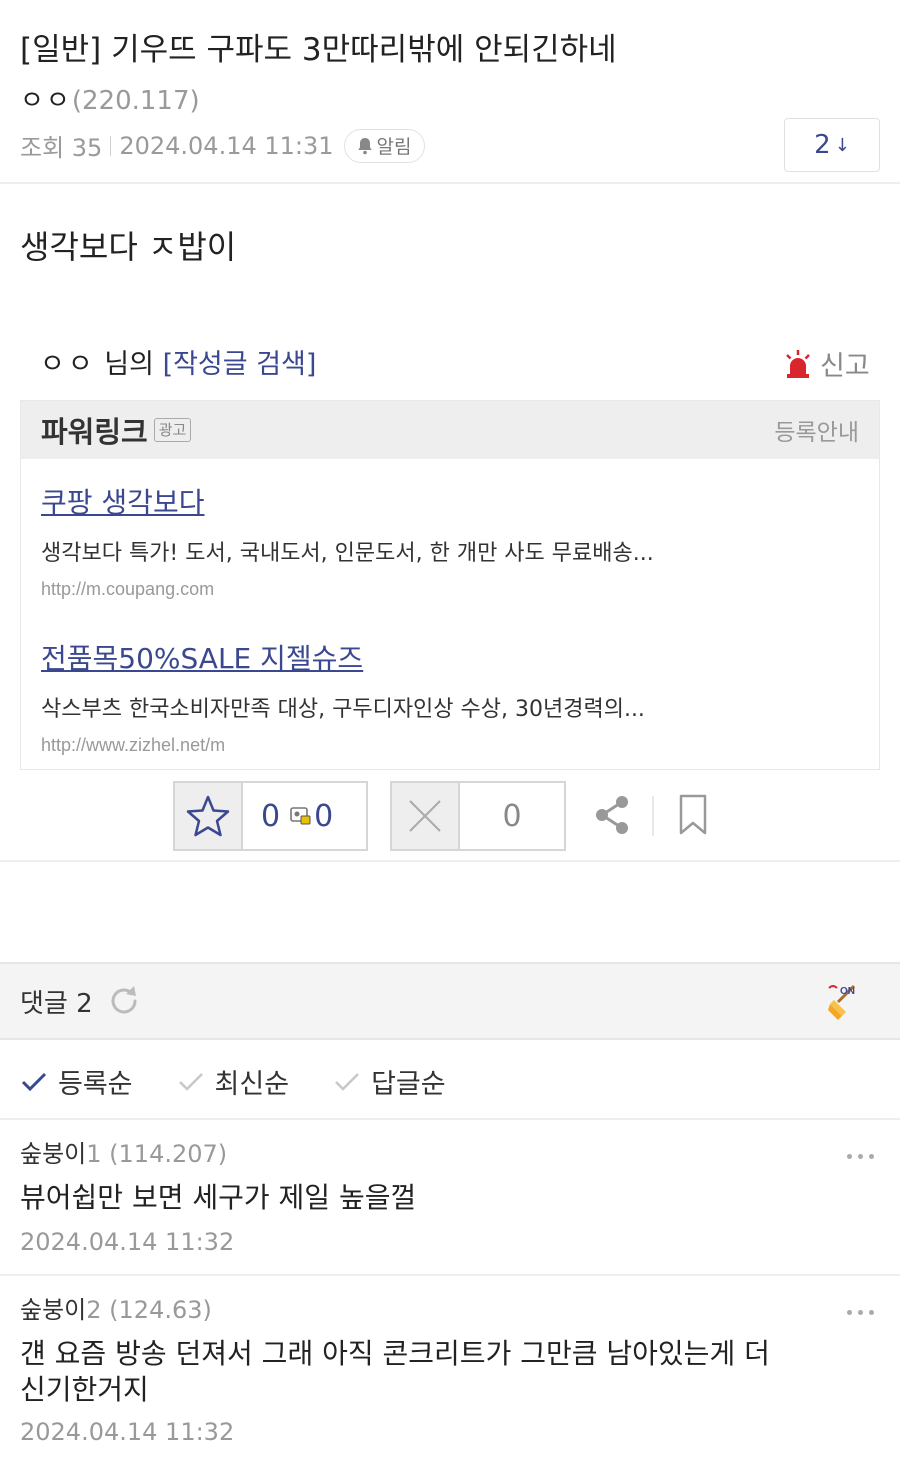 Image resolution: width=900 pixels, height=1466 pixels. What do you see at coordinates (288, 816) in the screenshot?
I see `recommend-counts: 0 0` at bounding box center [288, 816].